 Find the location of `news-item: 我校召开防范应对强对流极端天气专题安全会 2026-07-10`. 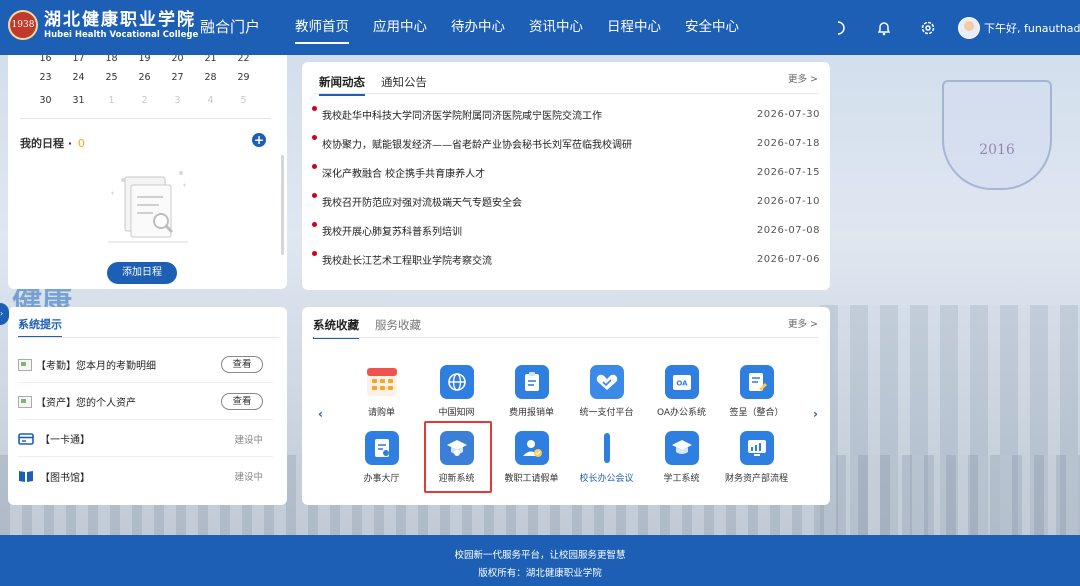

news-item: 我校召开防范应对强对流极端天气专题安全会 2026-07-10 is located at coordinates (567, 201).